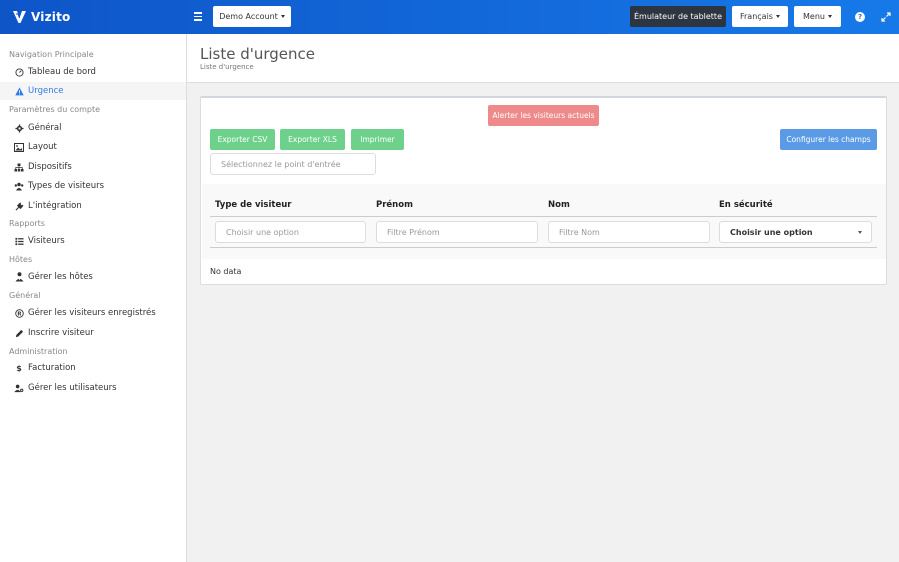 The image size is (899, 562). What do you see at coordinates (678, 16) in the screenshot?
I see `tablet-emulator-button: Émulateur de tablette` at bounding box center [678, 16].